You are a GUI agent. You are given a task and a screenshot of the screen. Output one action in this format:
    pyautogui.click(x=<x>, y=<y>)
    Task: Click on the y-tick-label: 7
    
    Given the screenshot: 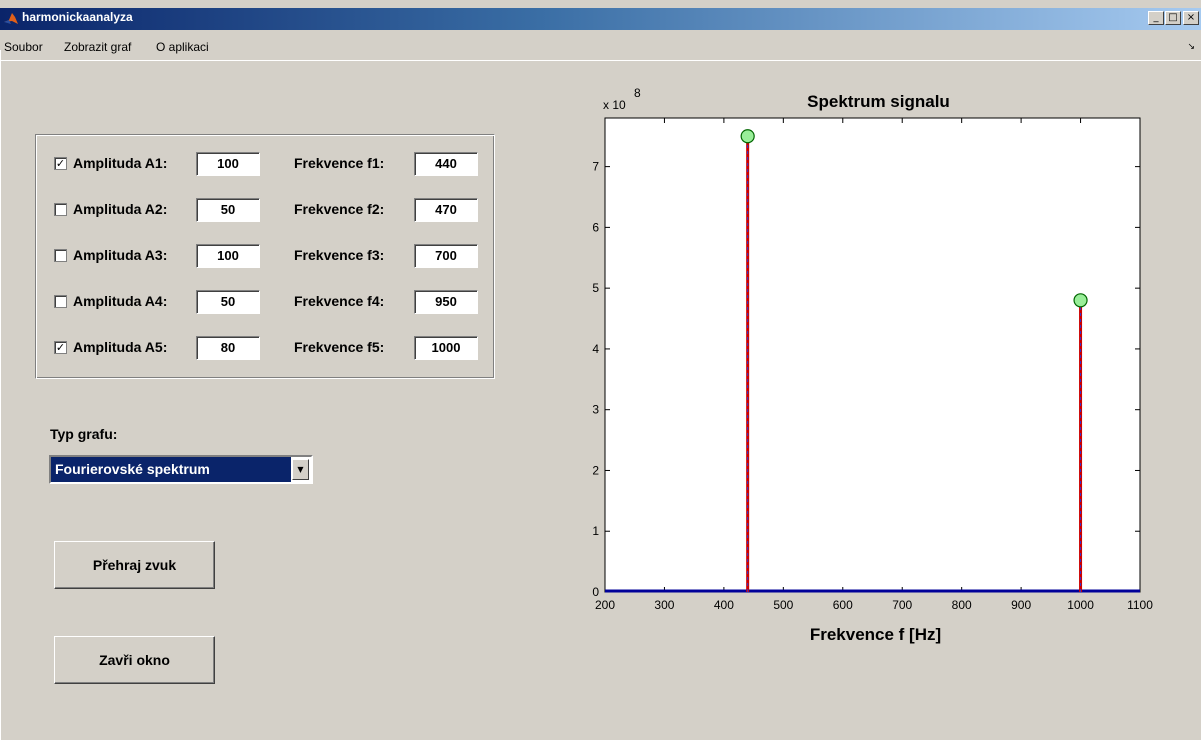 What is the action you would take?
    pyautogui.click(x=595, y=167)
    